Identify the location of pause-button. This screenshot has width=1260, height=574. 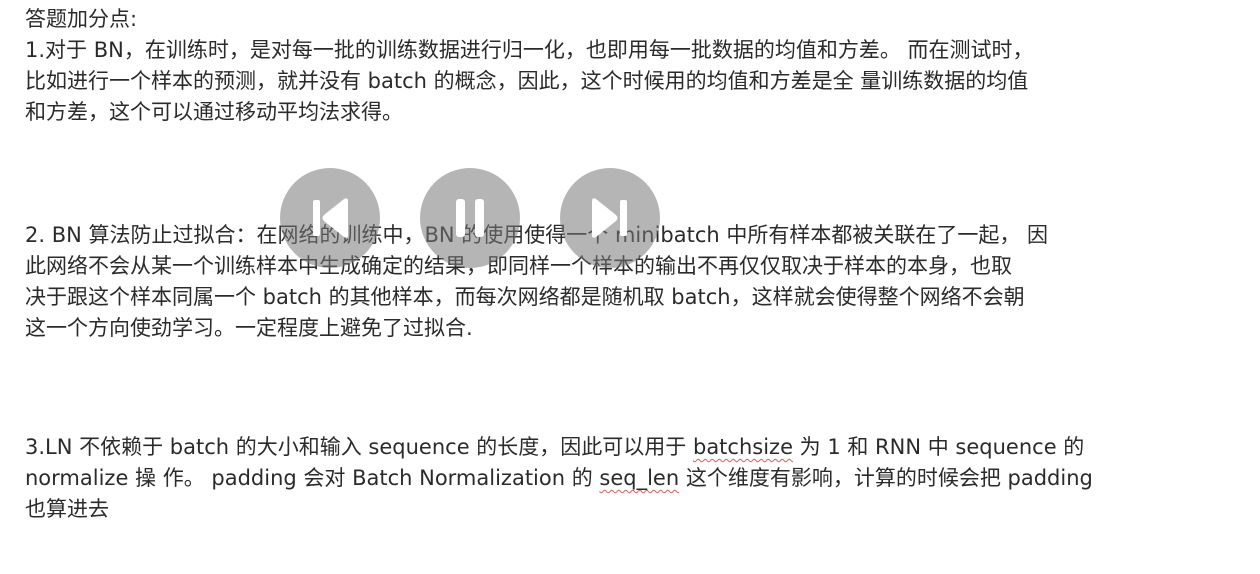
(470, 218).